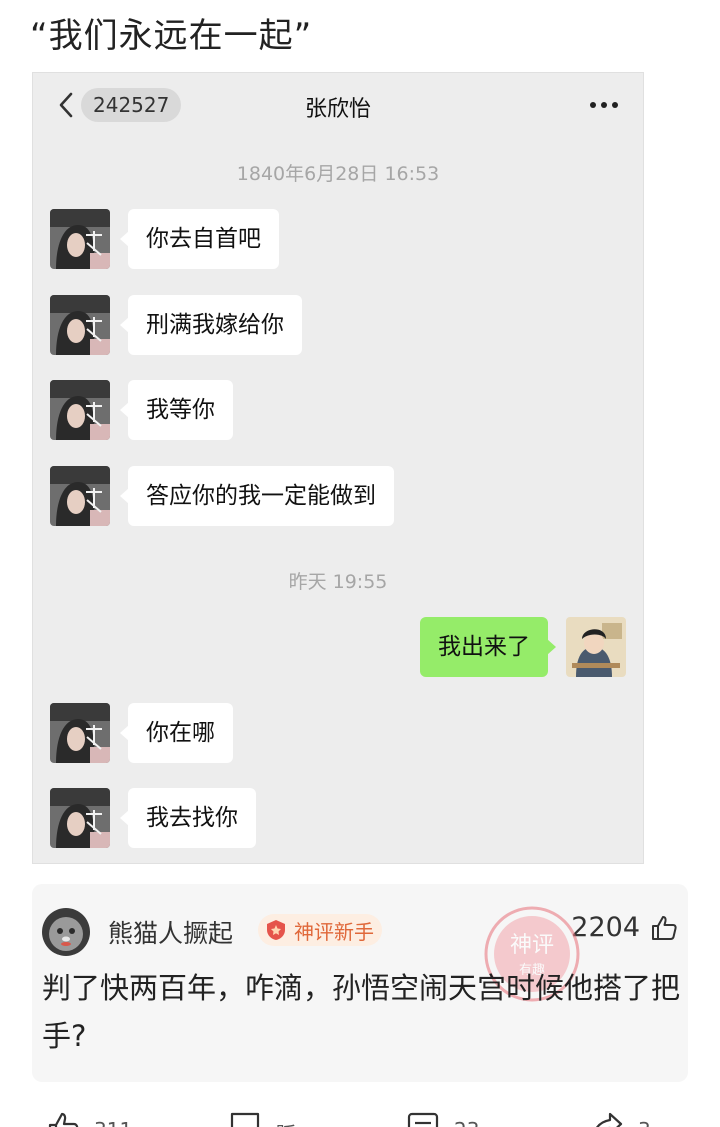 This screenshot has height=1127, width=720. What do you see at coordinates (644, 1122) in the screenshot?
I see `share-count: 3` at bounding box center [644, 1122].